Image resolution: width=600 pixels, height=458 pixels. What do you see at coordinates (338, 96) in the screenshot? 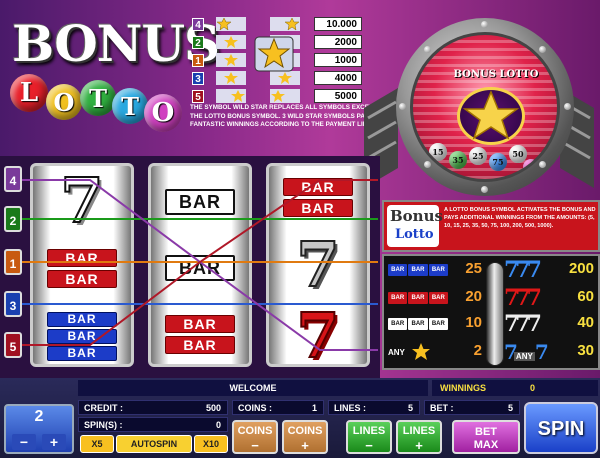
I see `payline-value: 5000` at bounding box center [338, 96].